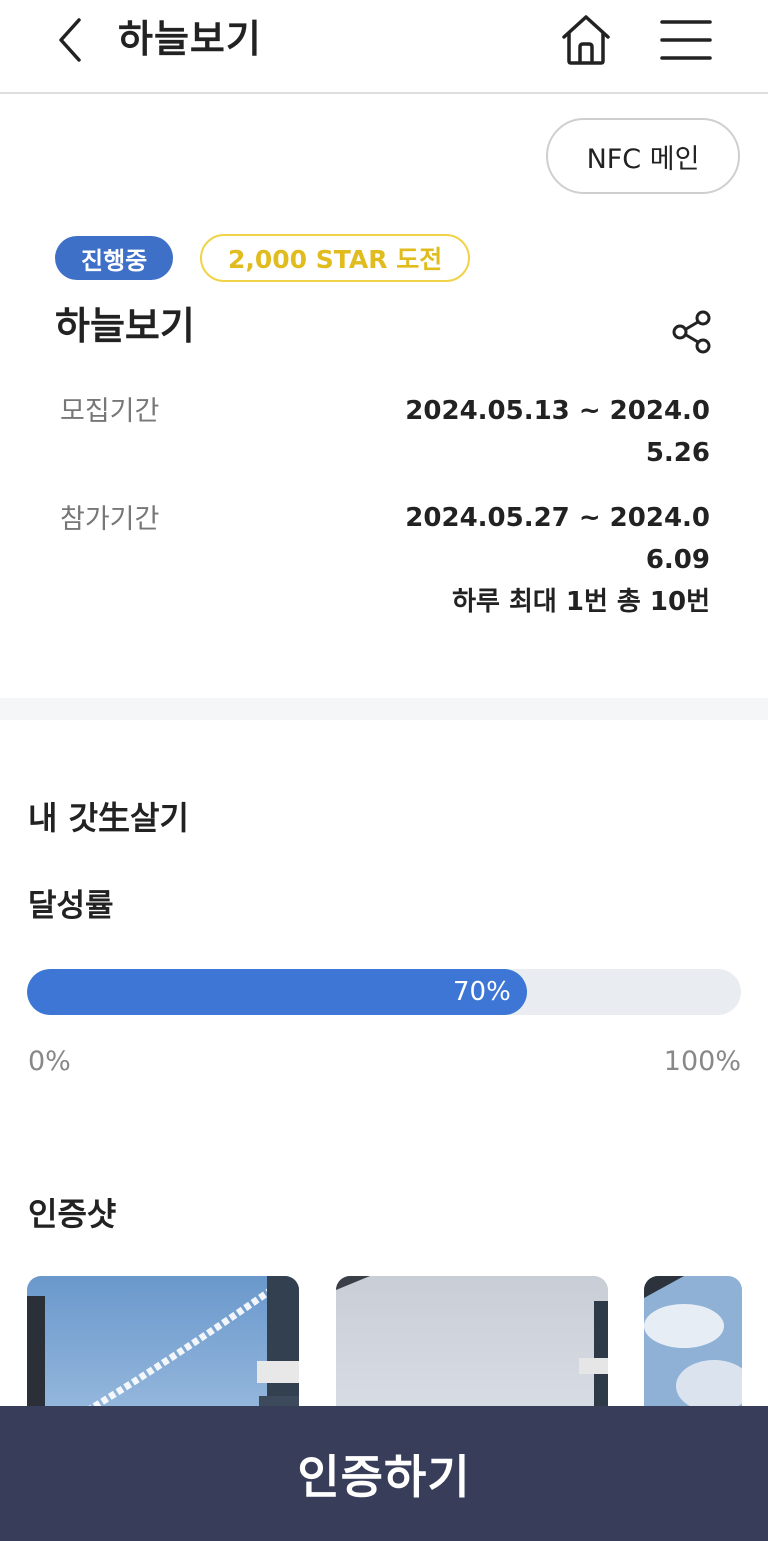 This screenshot has height=1541, width=768. Describe the element at coordinates (71, 906) in the screenshot. I see `achievement-title: 달성률` at that location.